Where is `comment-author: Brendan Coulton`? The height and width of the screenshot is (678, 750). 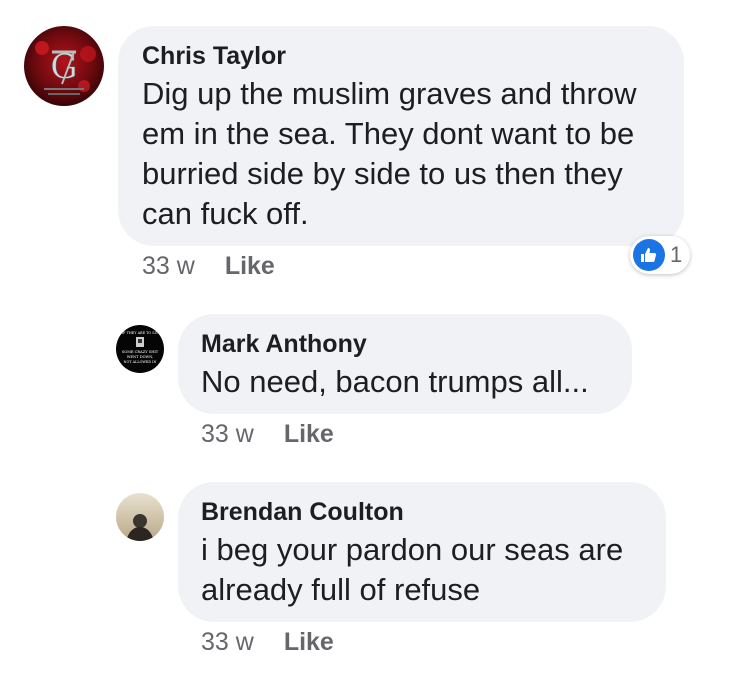
comment-author: Brendan Coulton is located at coordinates (302, 512).